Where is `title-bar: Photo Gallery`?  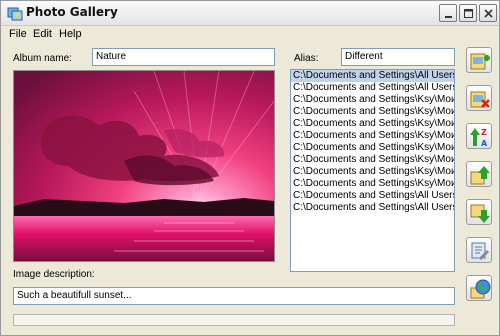
title-bar: Photo Gallery is located at coordinates (250, 13).